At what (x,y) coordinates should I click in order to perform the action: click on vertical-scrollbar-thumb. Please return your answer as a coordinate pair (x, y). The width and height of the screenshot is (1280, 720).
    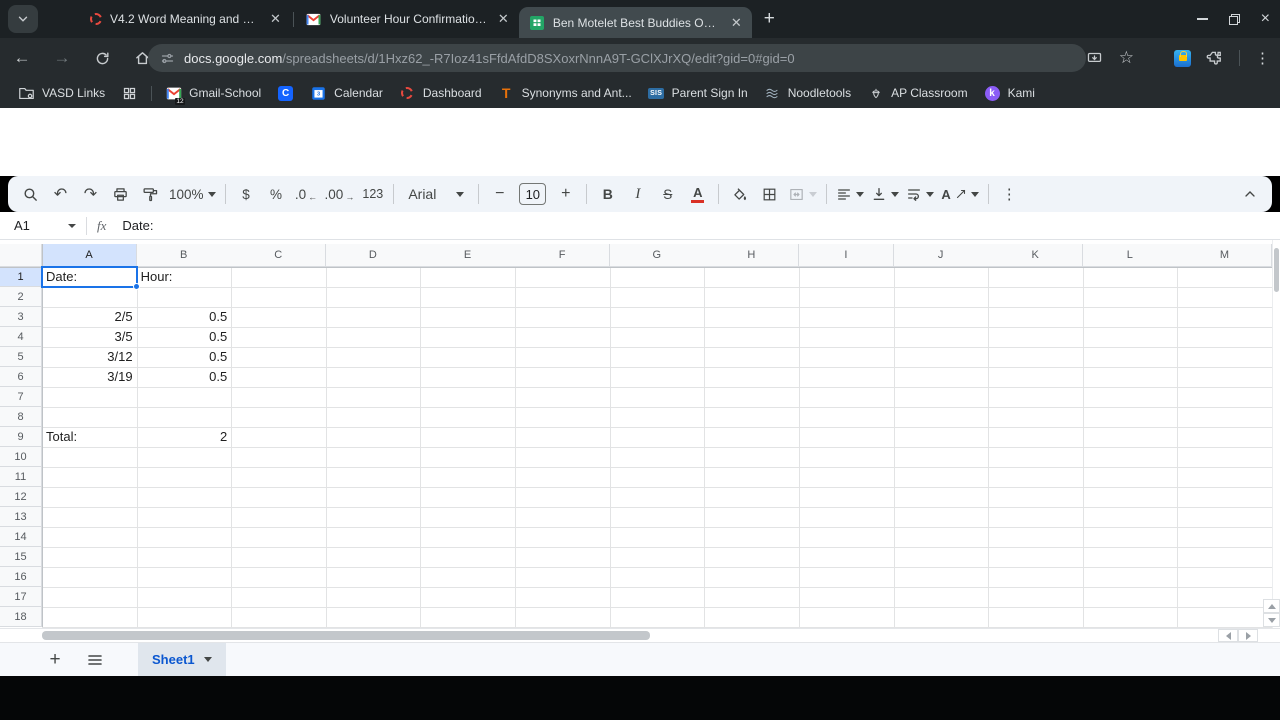
    Looking at the image, I should click on (1276, 270).